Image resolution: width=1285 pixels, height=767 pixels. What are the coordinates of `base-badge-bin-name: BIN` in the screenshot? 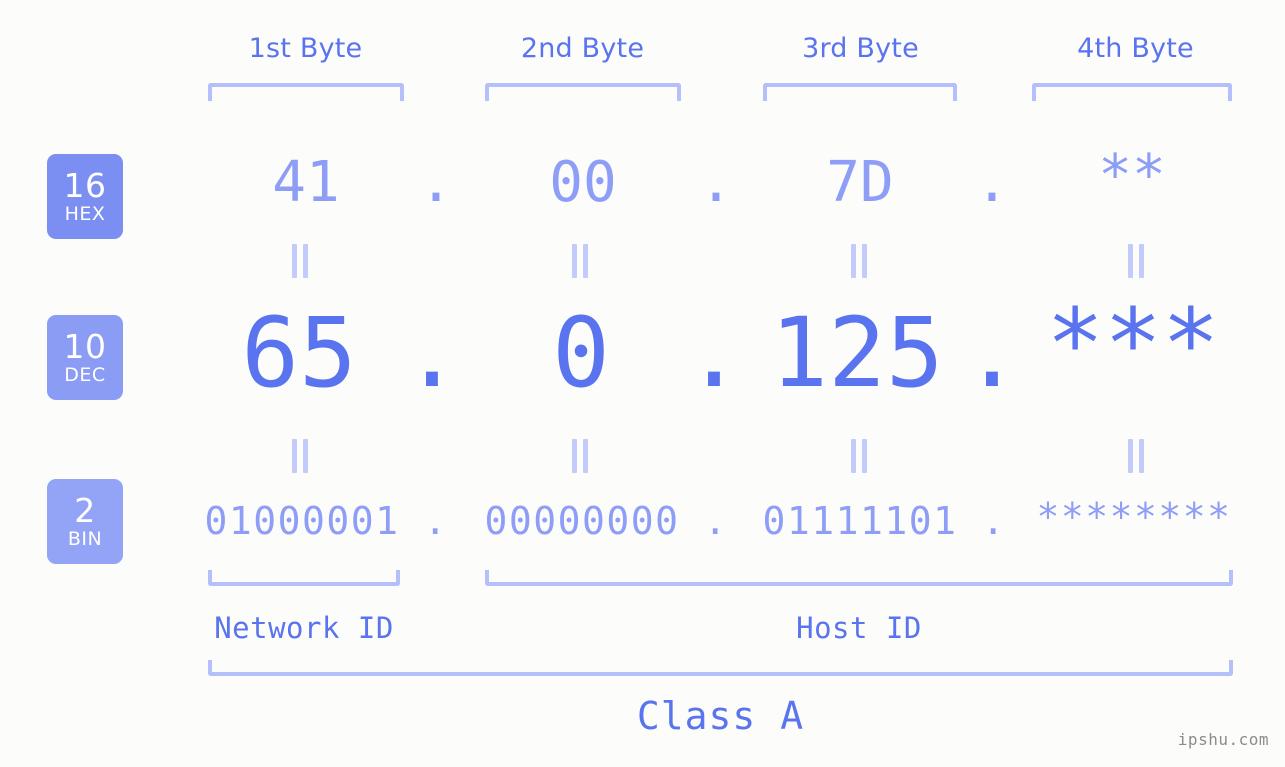 It's located at (85, 539).